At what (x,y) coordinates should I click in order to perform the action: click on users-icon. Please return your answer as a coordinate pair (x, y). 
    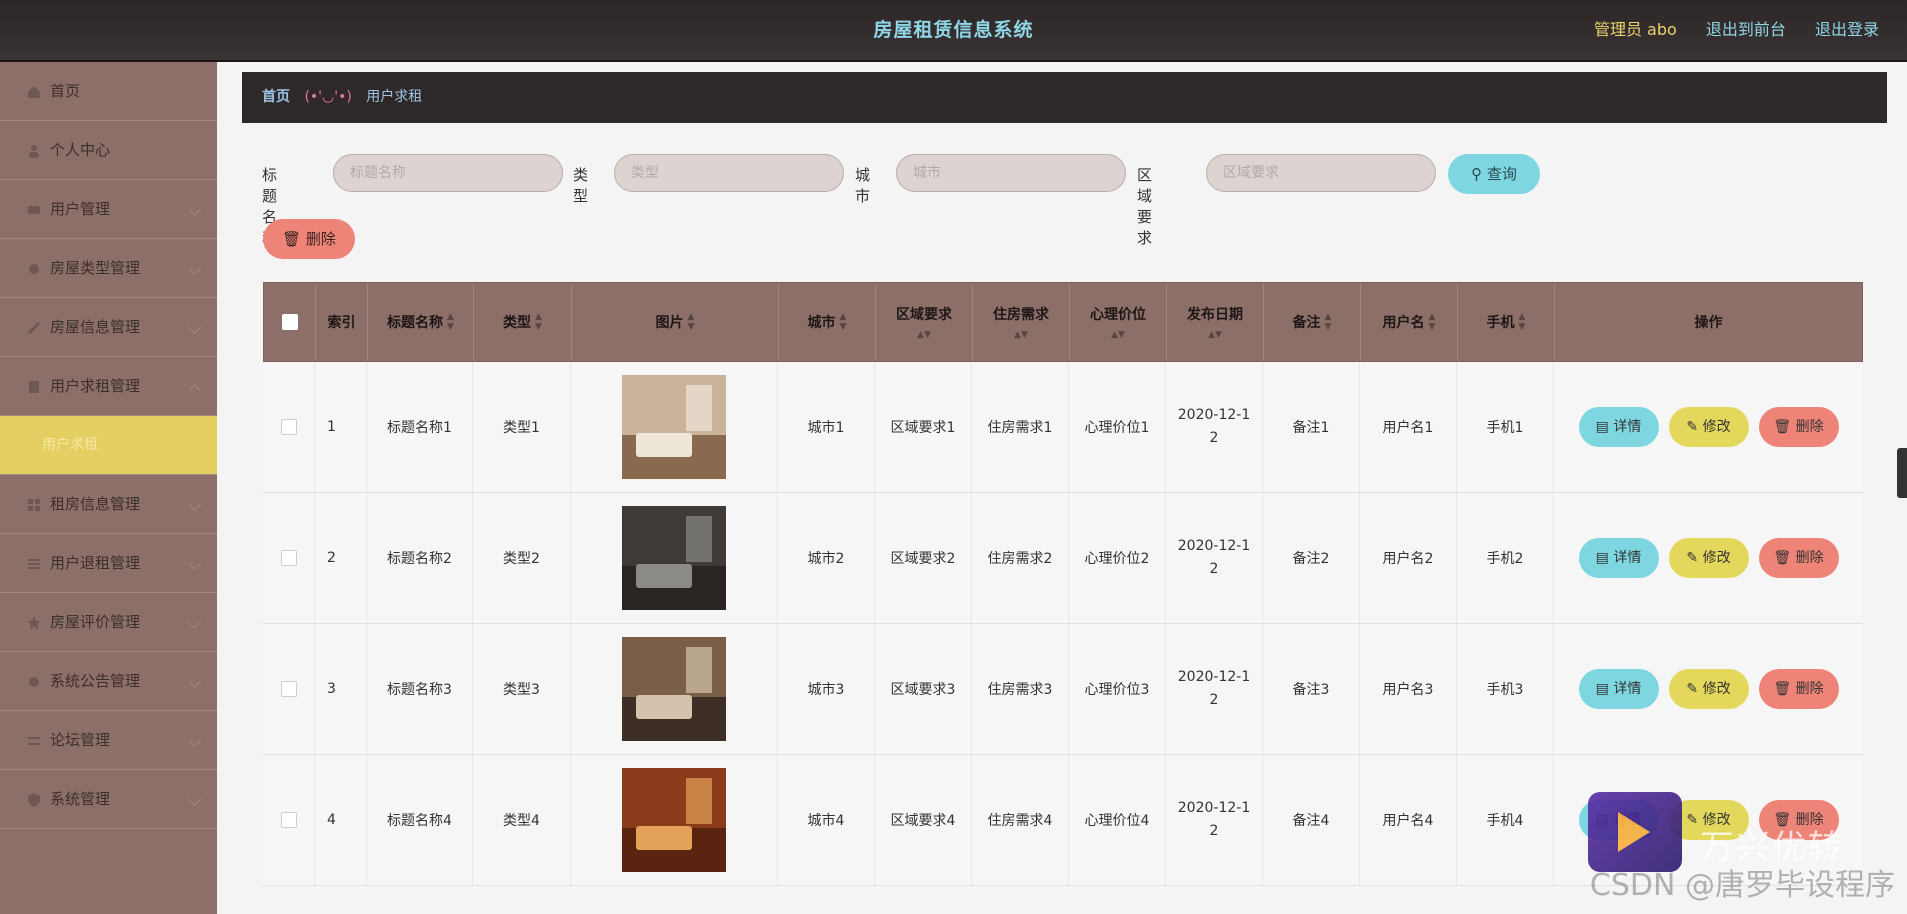
    Looking at the image, I should click on (34, 209).